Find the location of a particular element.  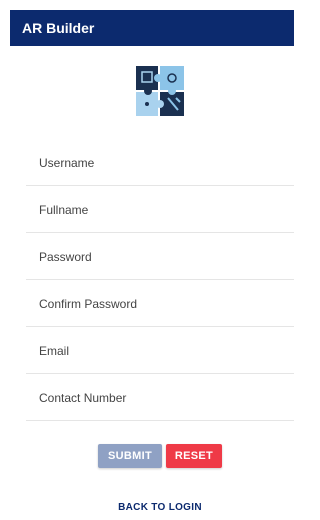

password-input is located at coordinates (160, 256).